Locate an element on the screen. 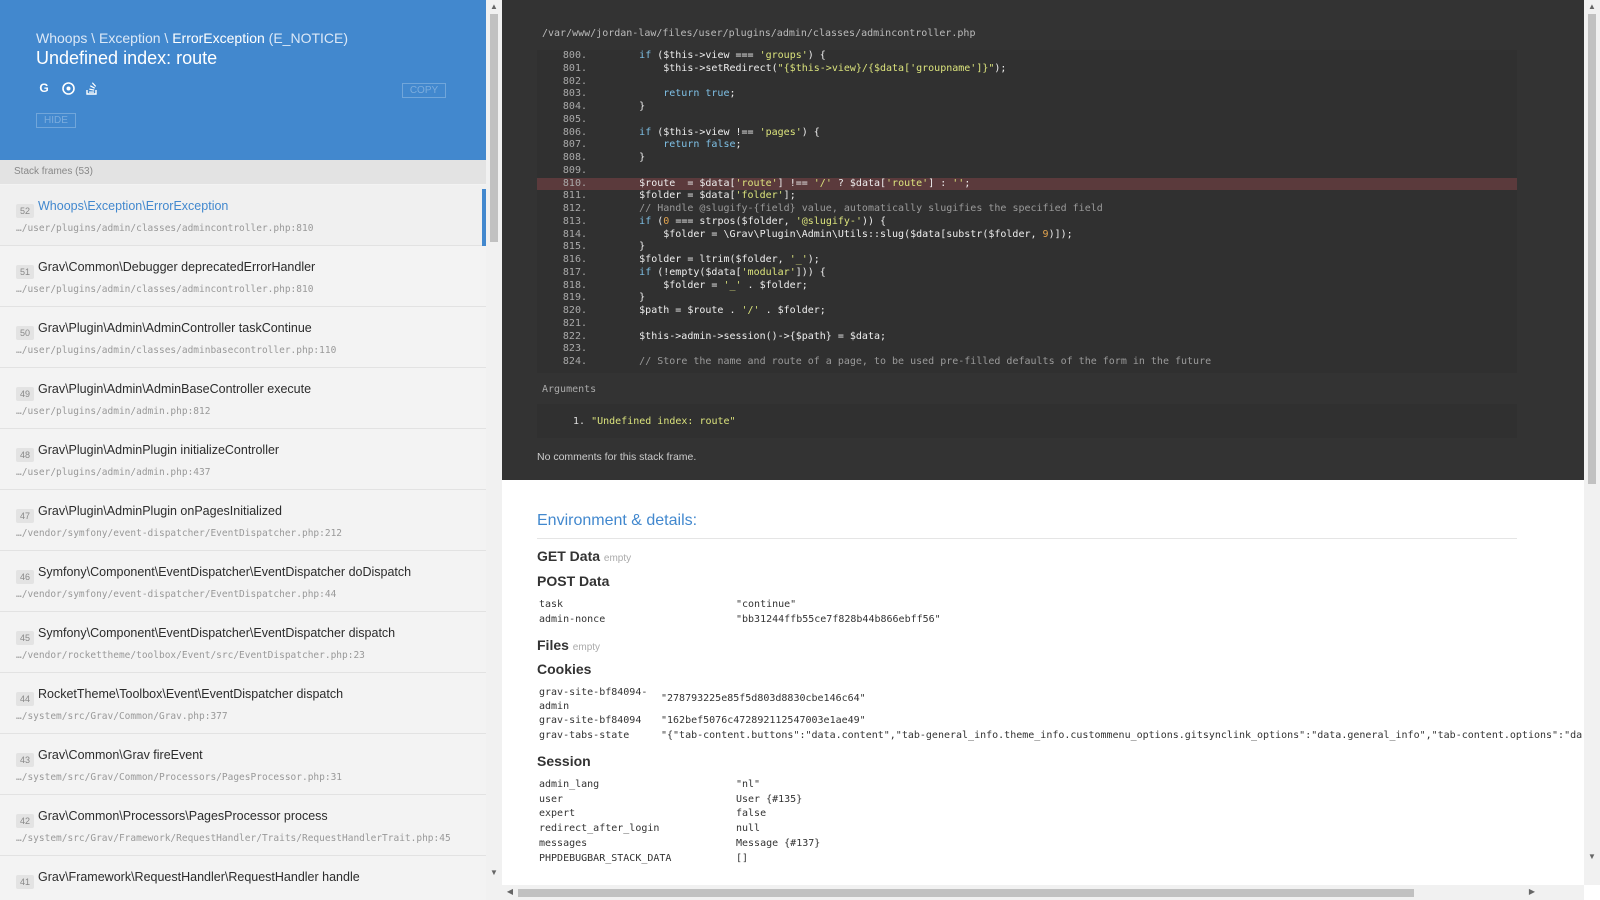 The image size is (1600, 900). duckduckgo-icon is located at coordinates (68, 88).